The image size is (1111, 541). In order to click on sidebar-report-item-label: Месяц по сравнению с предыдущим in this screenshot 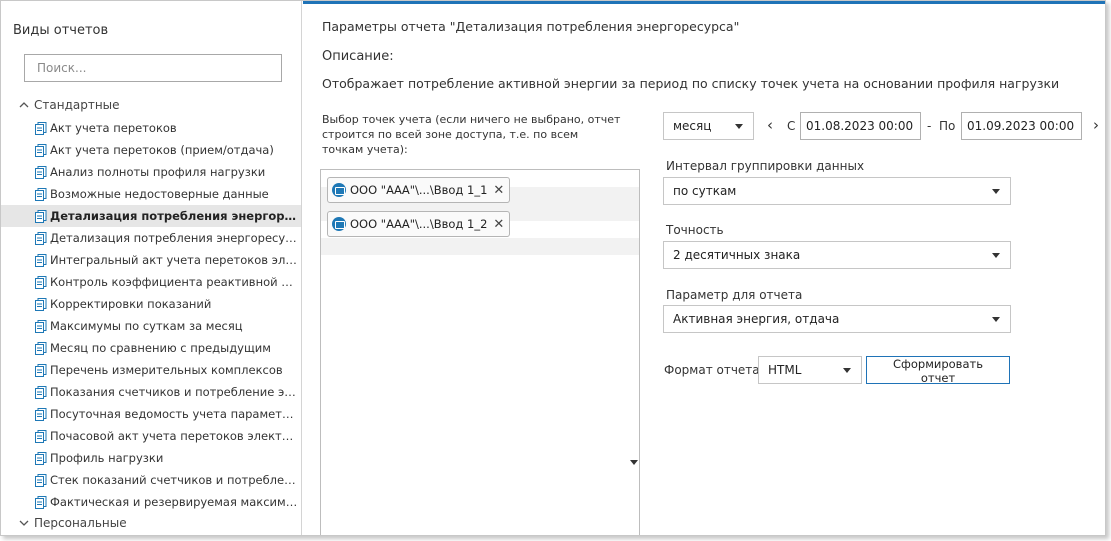, I will do `click(160, 348)`.